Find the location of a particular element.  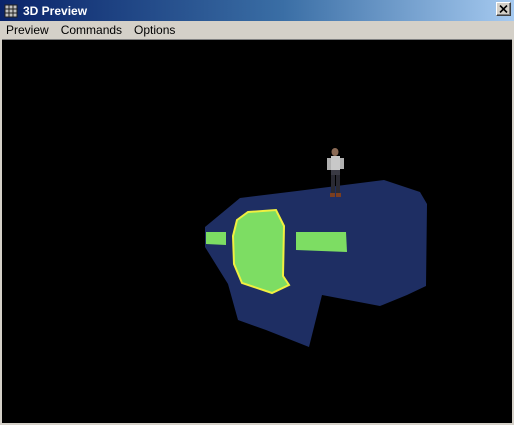

window-title: 3D Preview is located at coordinates (55, 10).